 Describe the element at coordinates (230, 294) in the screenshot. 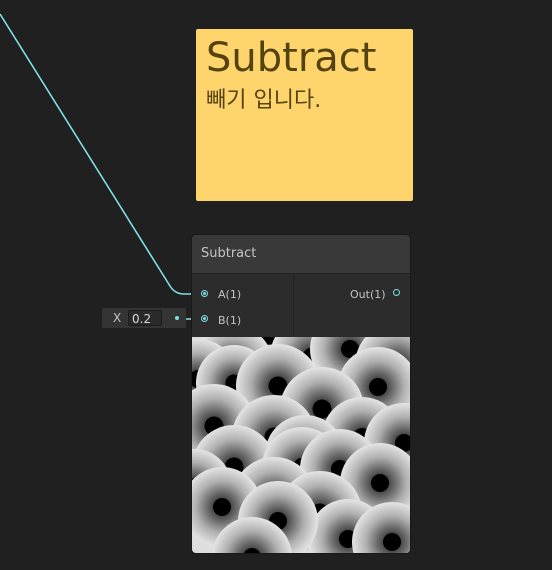

I see `port-a-label: A(1)` at that location.